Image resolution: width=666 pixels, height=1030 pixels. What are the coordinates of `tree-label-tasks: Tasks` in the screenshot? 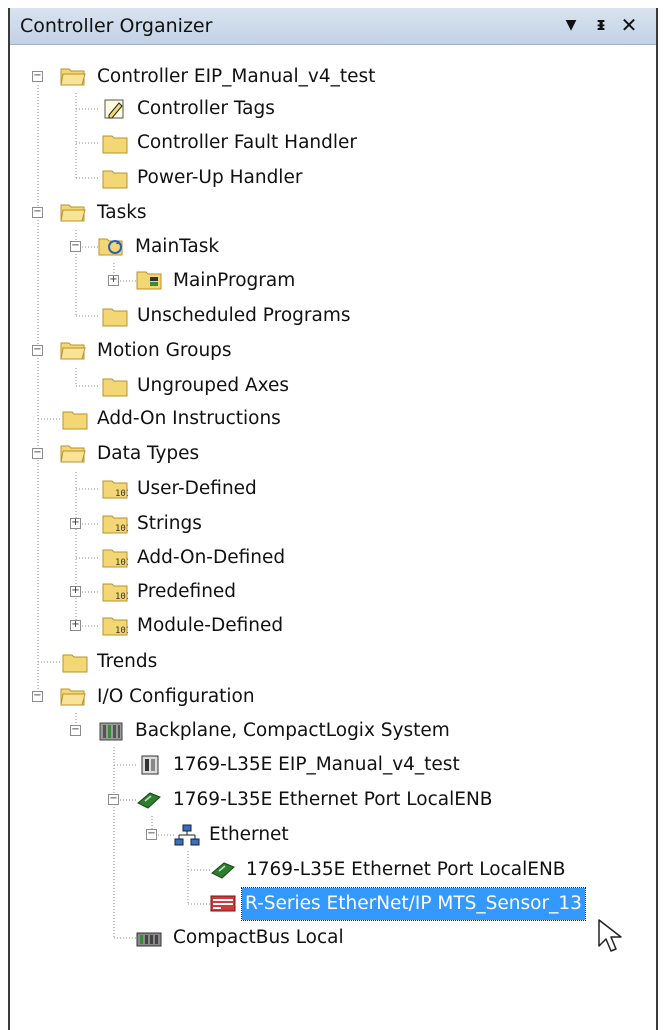 It's located at (122, 213).